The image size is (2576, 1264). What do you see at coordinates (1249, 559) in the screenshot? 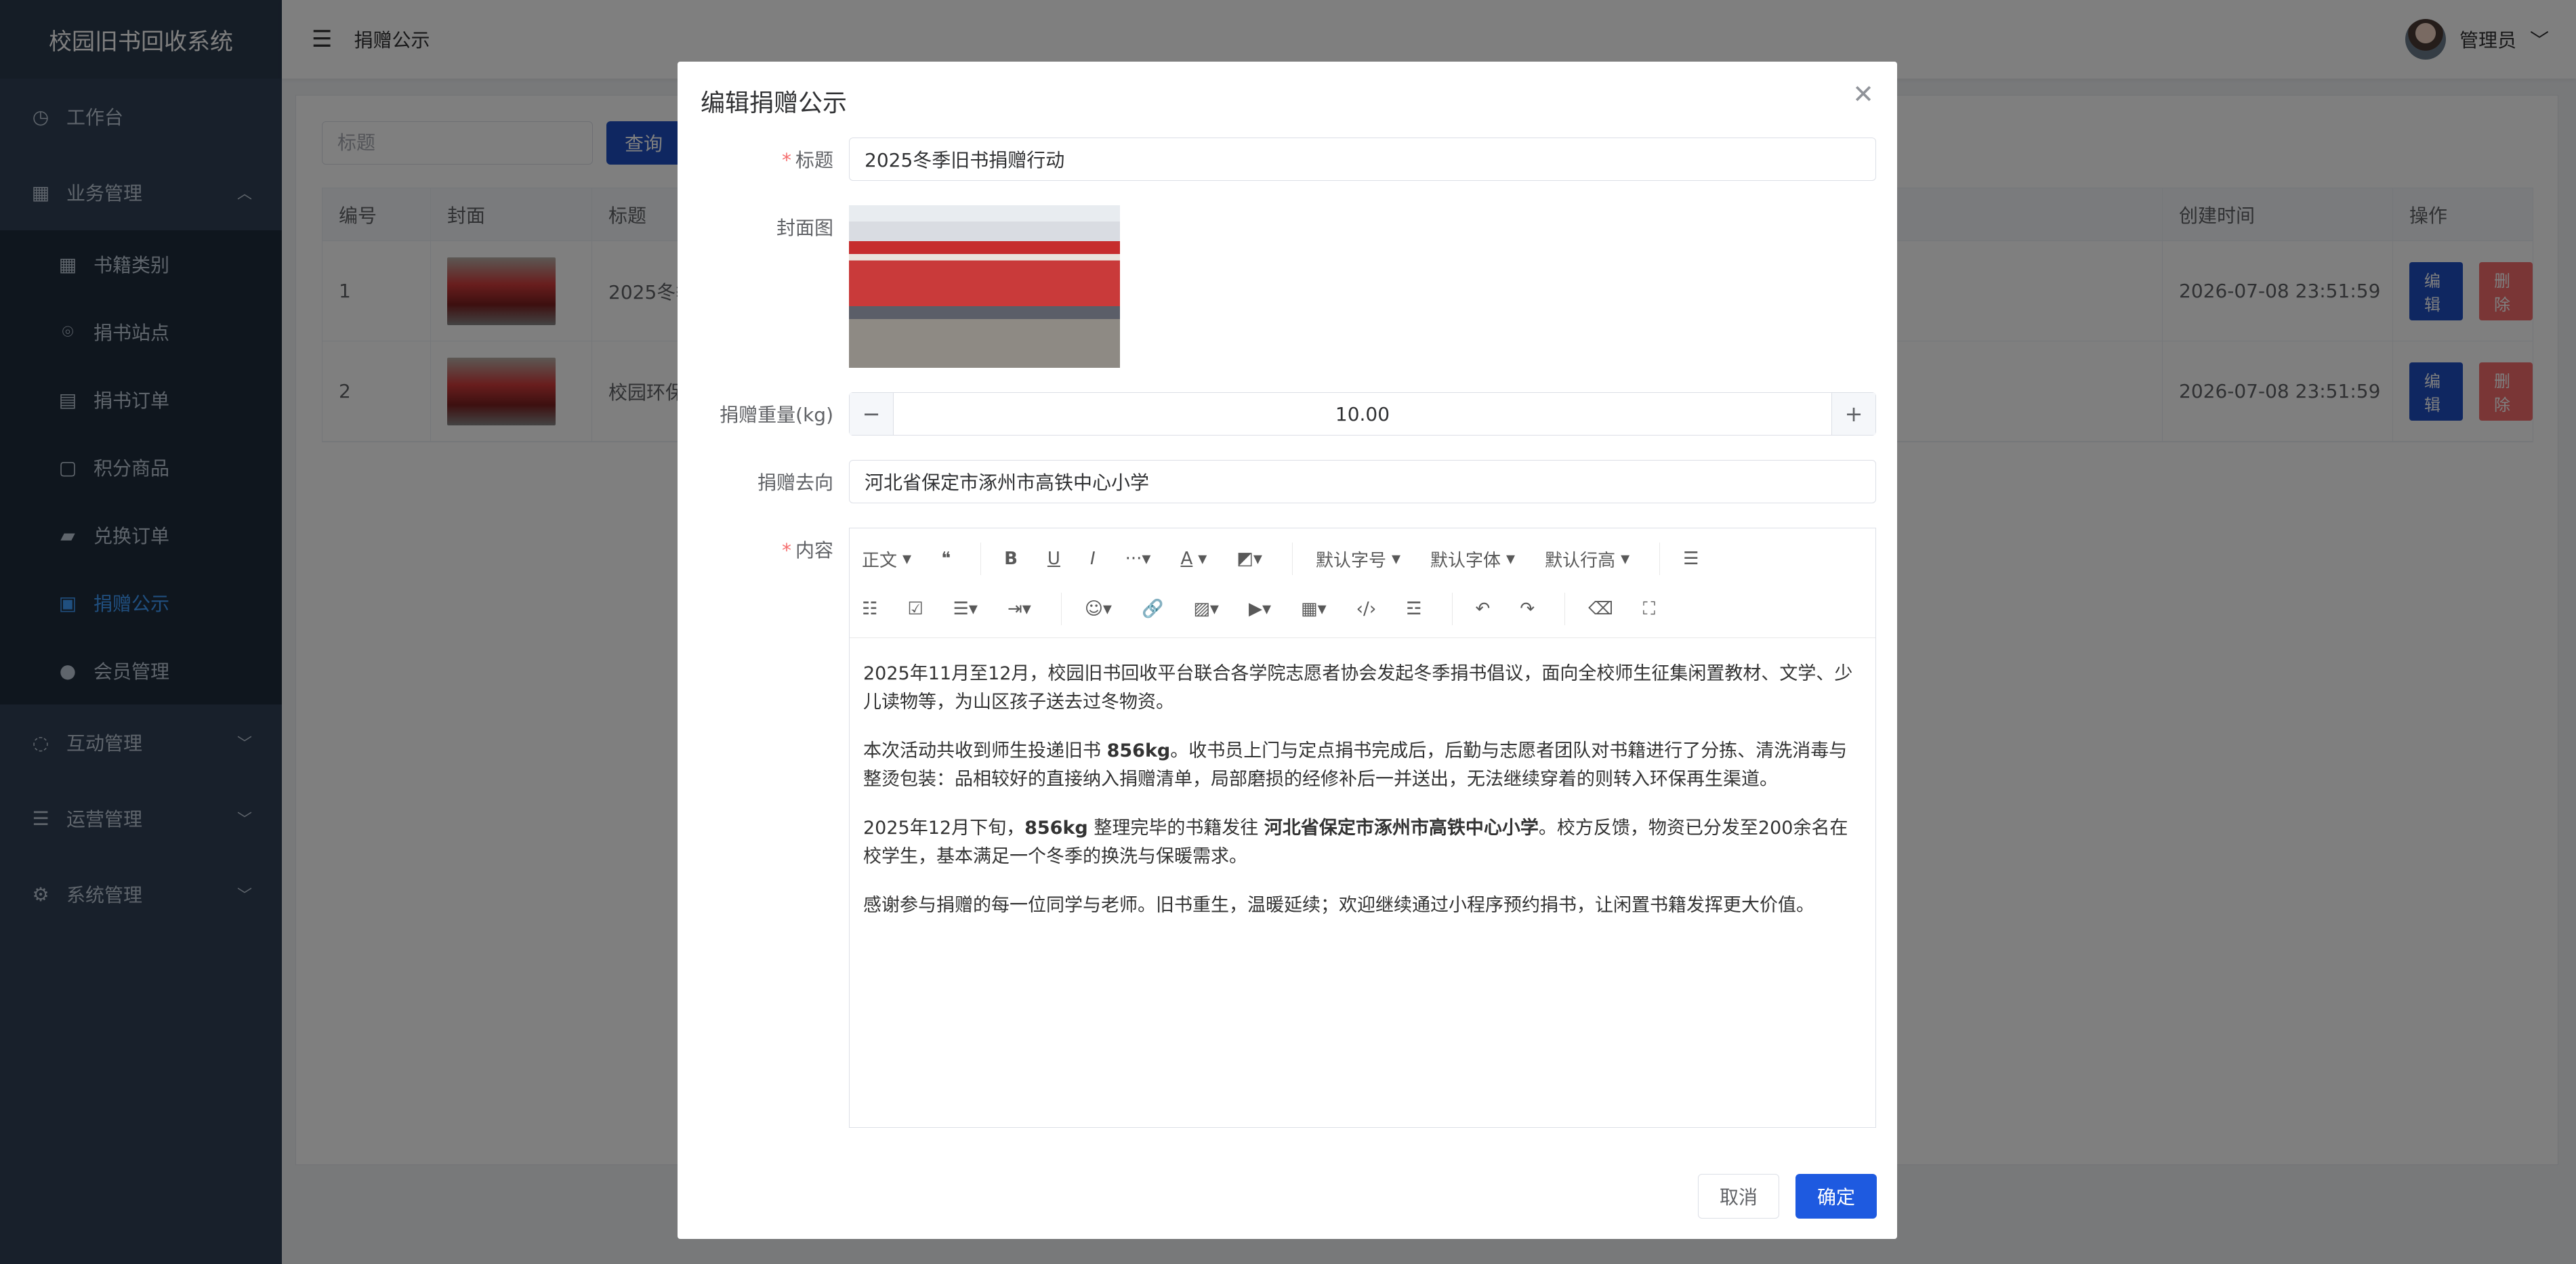
I see `background-color-icon: ◩▾` at bounding box center [1249, 559].